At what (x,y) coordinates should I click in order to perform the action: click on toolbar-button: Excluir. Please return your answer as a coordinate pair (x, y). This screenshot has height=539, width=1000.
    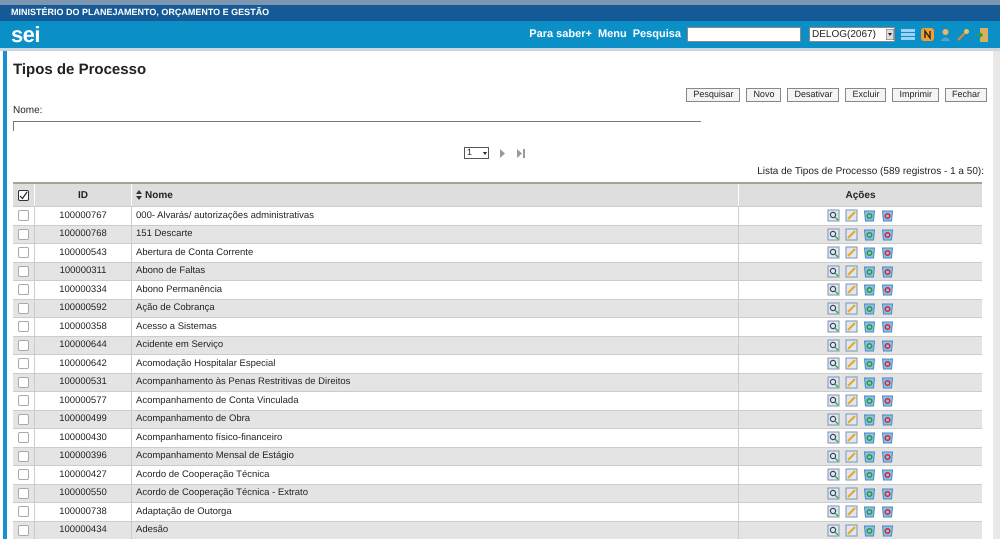
    Looking at the image, I should click on (865, 95).